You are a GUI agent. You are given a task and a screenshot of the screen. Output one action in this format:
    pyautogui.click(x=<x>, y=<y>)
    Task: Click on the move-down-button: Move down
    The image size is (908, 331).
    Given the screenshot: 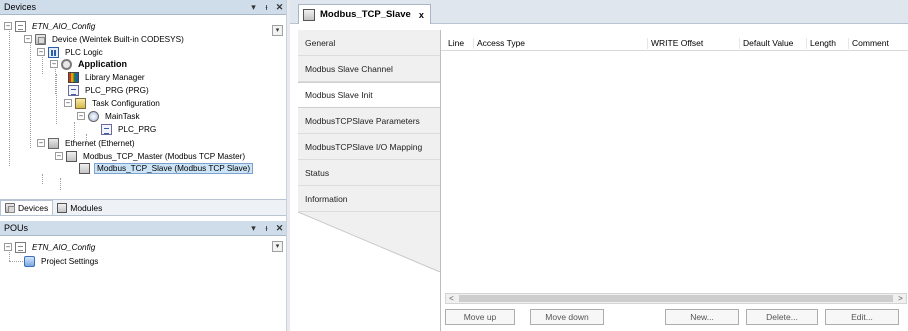 What is the action you would take?
    pyautogui.click(x=567, y=317)
    